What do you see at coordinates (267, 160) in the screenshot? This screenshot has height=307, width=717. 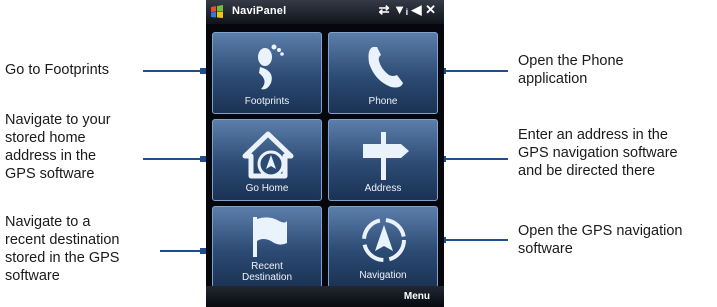 I see `tile-go-home: Go Home` at bounding box center [267, 160].